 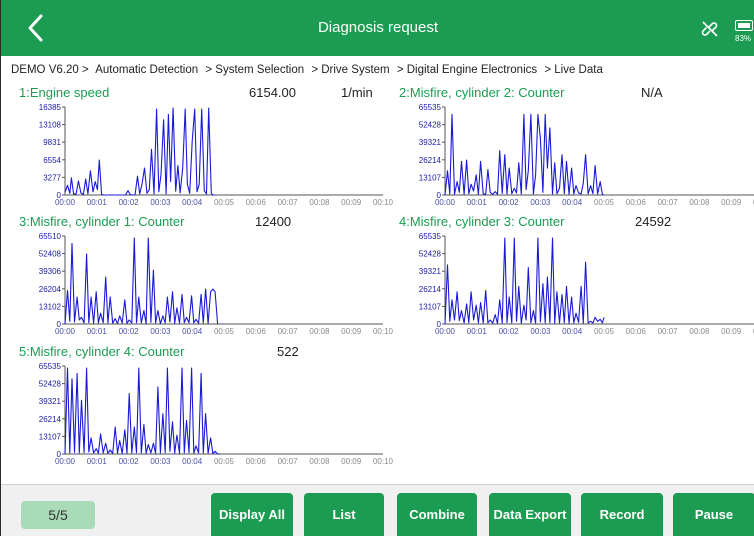 I want to click on y-tick-label: 6554, so click(x=52, y=160).